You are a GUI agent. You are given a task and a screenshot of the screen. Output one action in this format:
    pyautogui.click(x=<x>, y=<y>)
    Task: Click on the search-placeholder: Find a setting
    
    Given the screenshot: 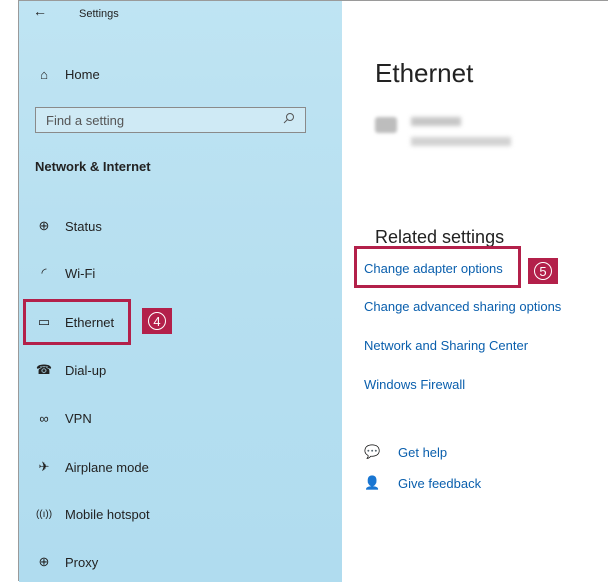 What is the action you would take?
    pyautogui.click(x=85, y=120)
    